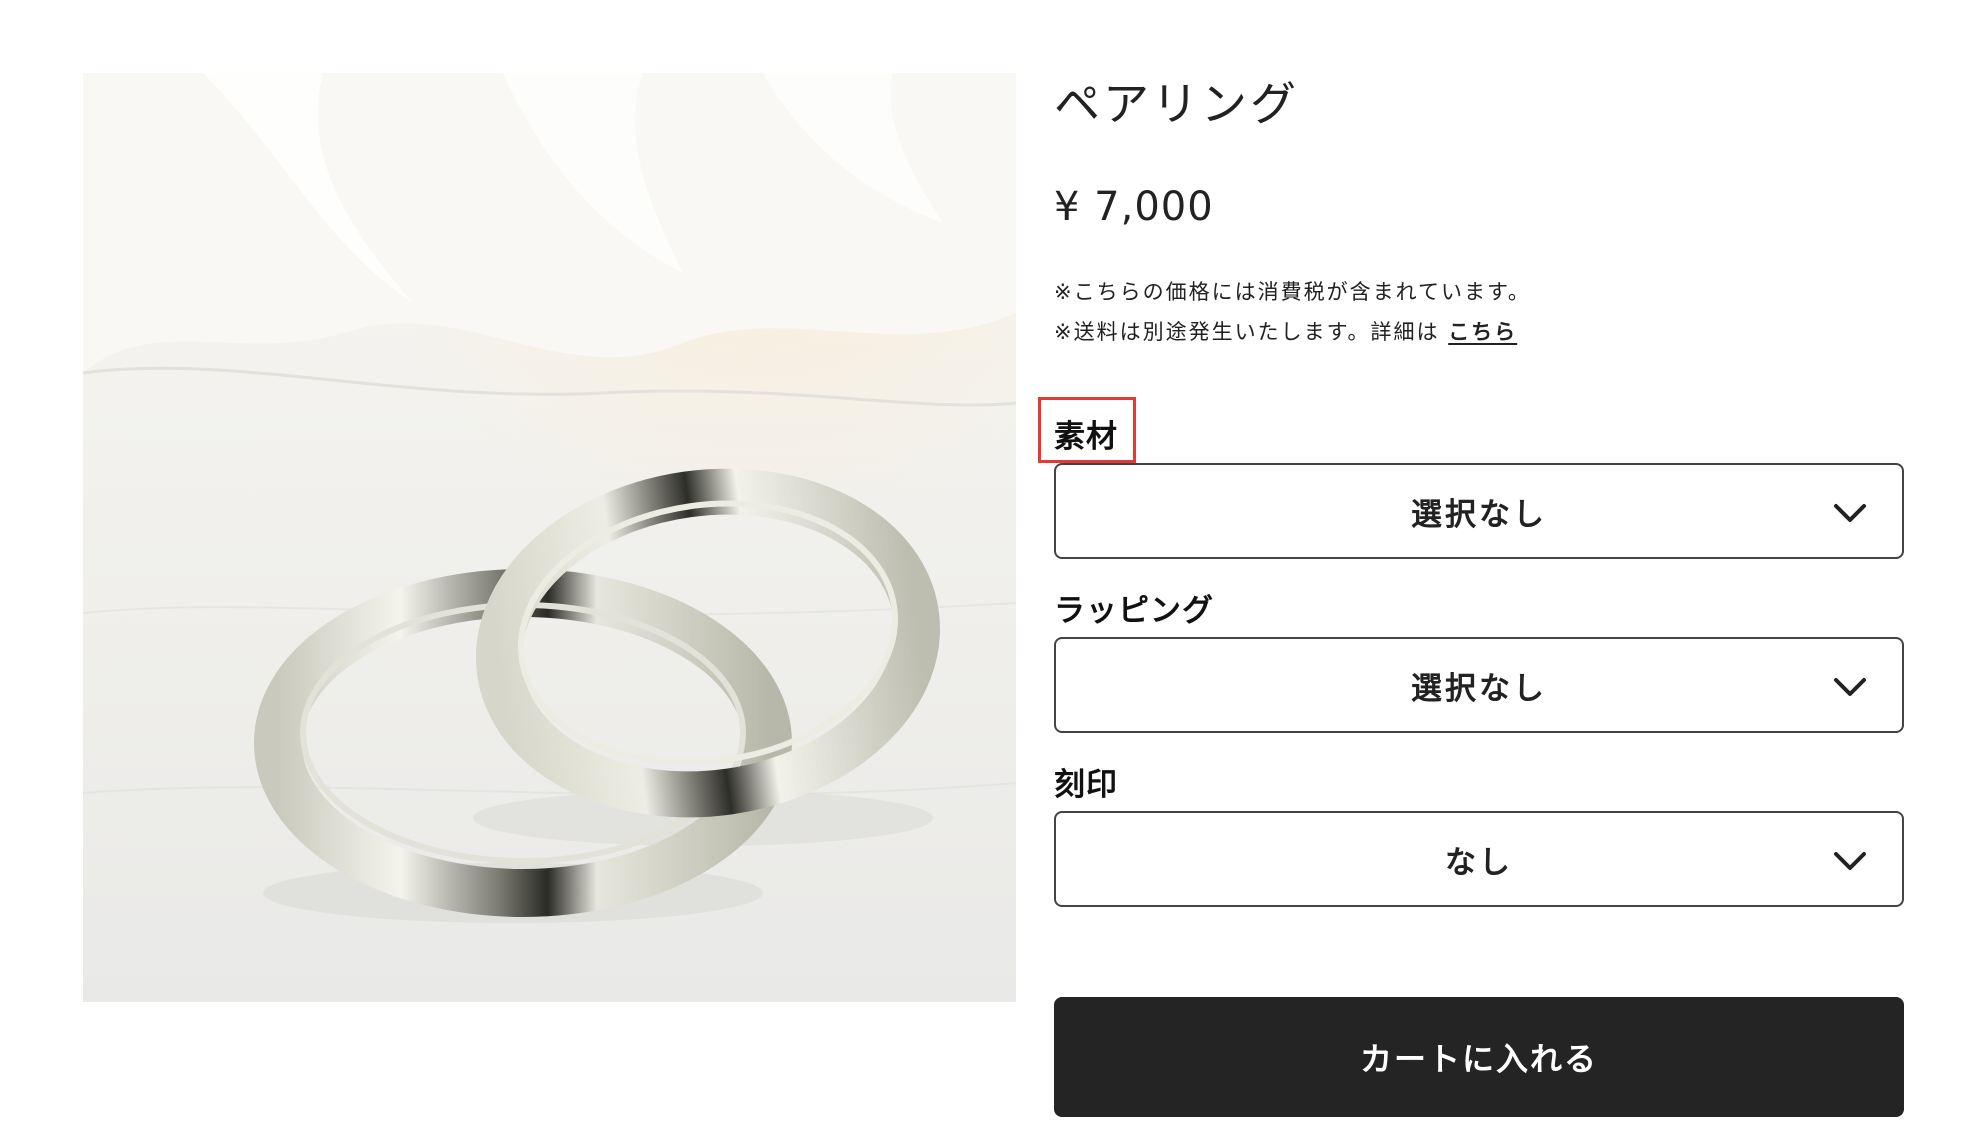  What do you see at coordinates (1479, 862) in the screenshot?
I see `engraving-select-value: なし` at bounding box center [1479, 862].